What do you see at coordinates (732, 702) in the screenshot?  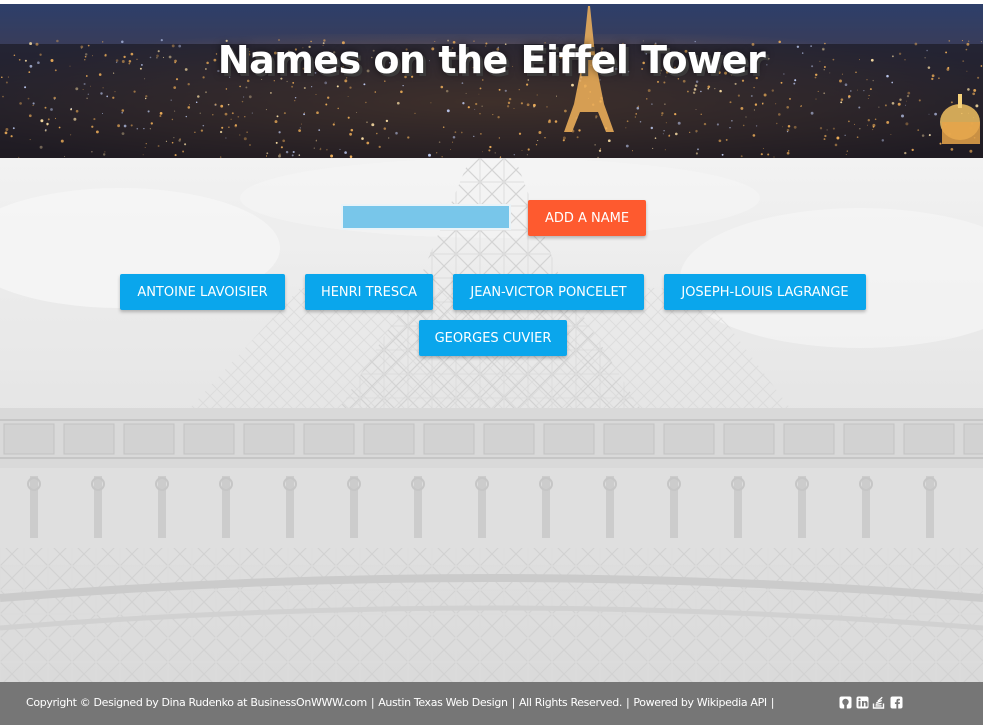 I see `wikipedia-api-link: Wikipedia API` at bounding box center [732, 702].